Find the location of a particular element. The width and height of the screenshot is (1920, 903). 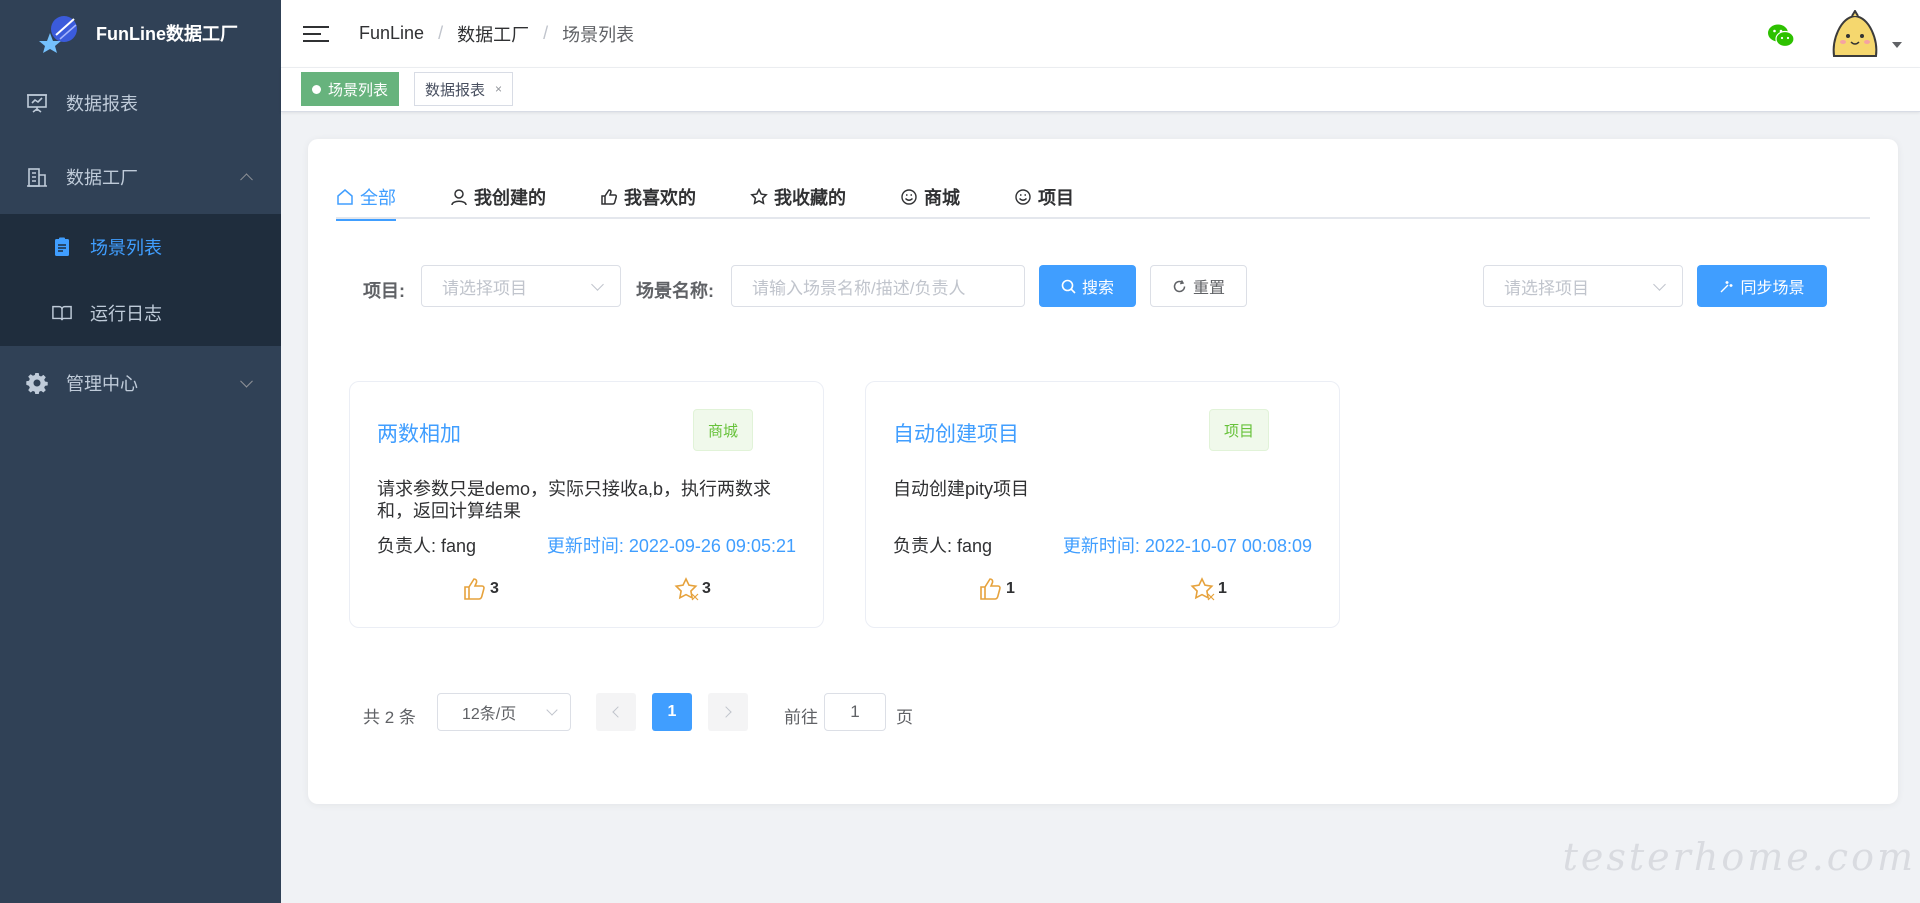

header-right is located at coordinates (1834, 35).